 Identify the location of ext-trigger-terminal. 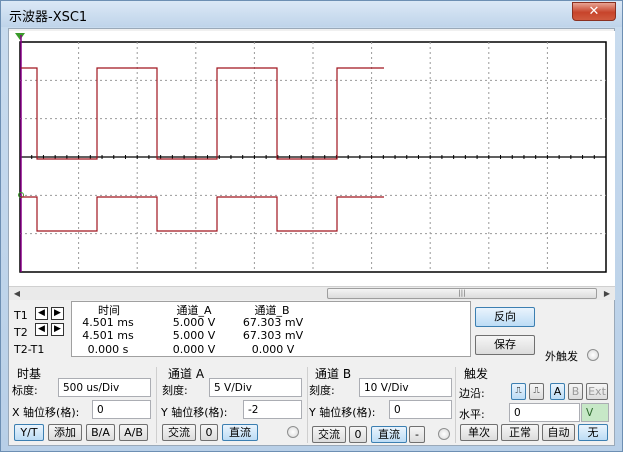
(593, 355).